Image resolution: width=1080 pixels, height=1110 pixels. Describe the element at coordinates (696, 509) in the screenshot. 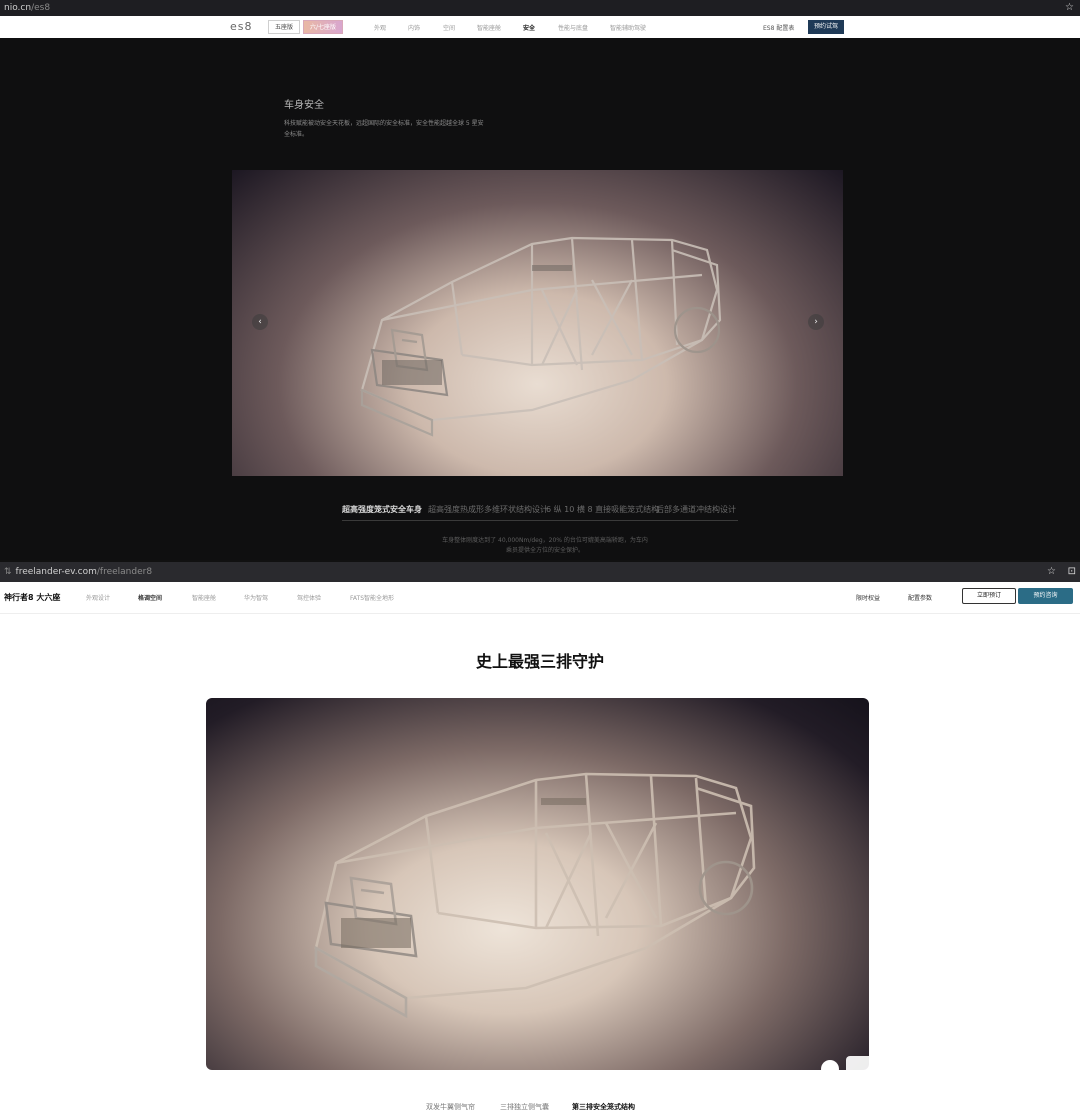

I see `tab-rear-structure: 后部多通道冲结构设计` at that location.